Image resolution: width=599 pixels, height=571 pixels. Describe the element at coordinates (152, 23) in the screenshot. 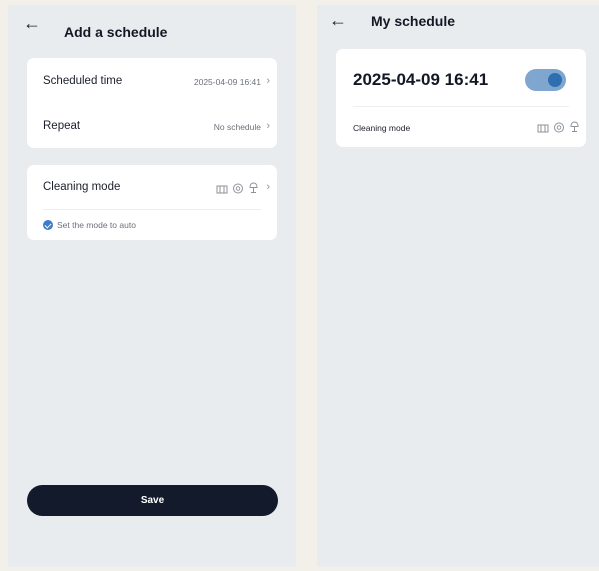

I see `add-schedule-header: ← Add a schedule` at that location.